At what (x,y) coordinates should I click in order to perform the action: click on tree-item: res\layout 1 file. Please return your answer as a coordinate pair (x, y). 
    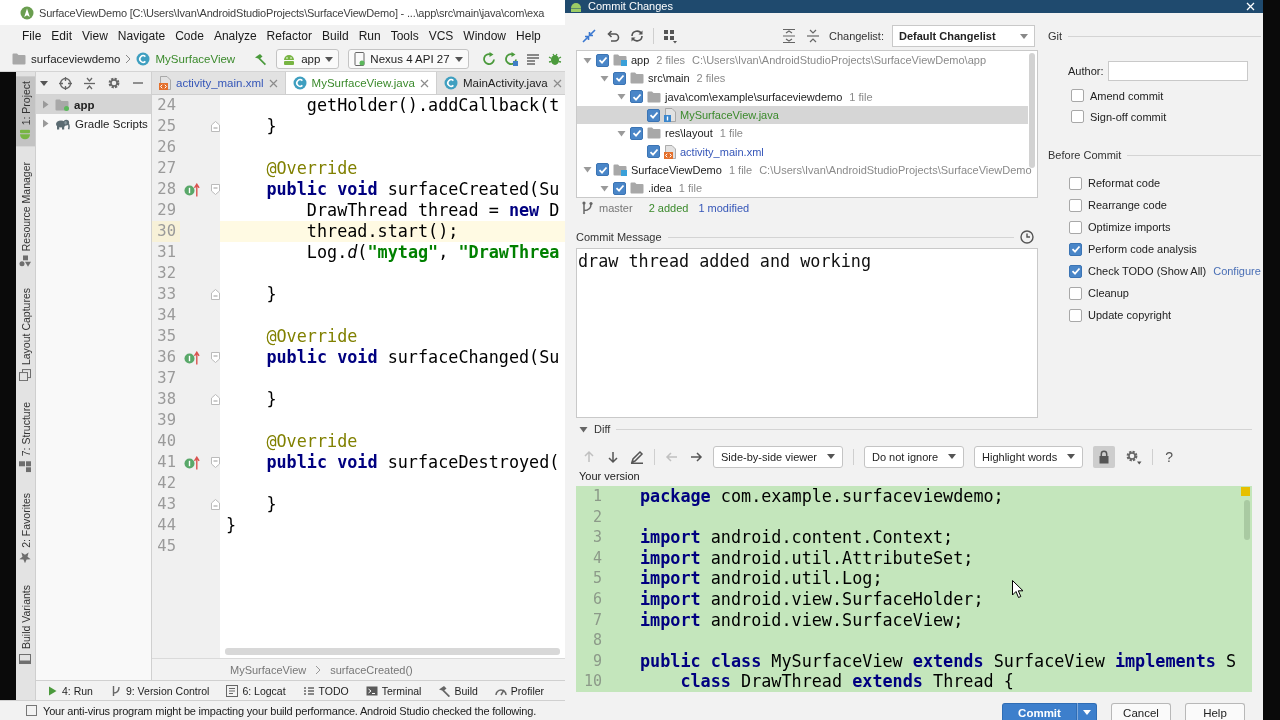
    Looking at the image, I should click on (802, 133).